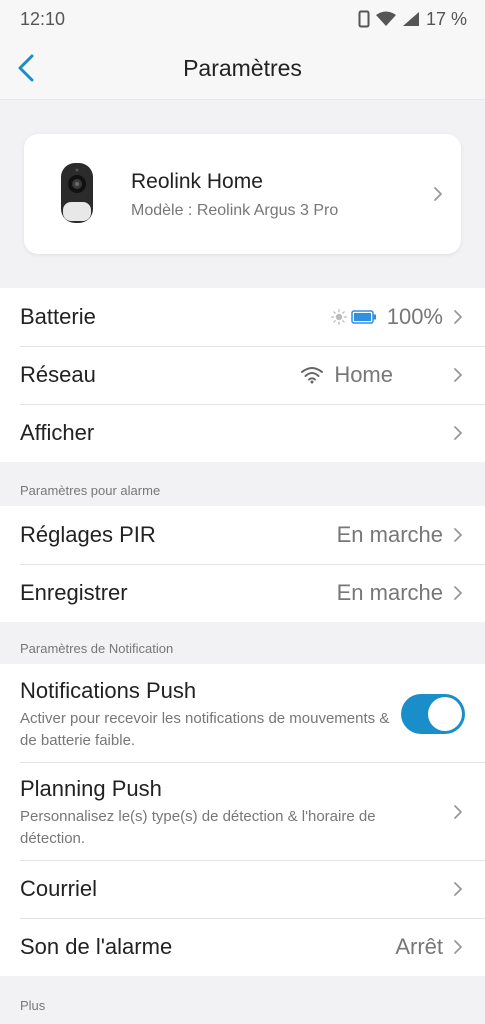  Describe the element at coordinates (364, 19) in the screenshot. I see `phone-icon` at that location.